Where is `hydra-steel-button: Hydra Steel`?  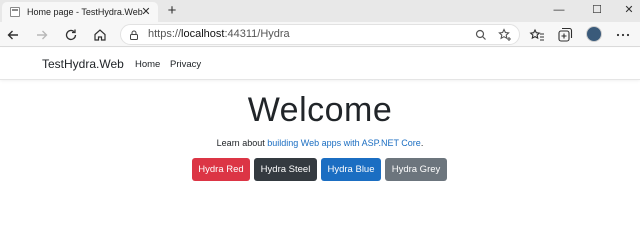
hydra-steel-button: Hydra Steel is located at coordinates (285, 169).